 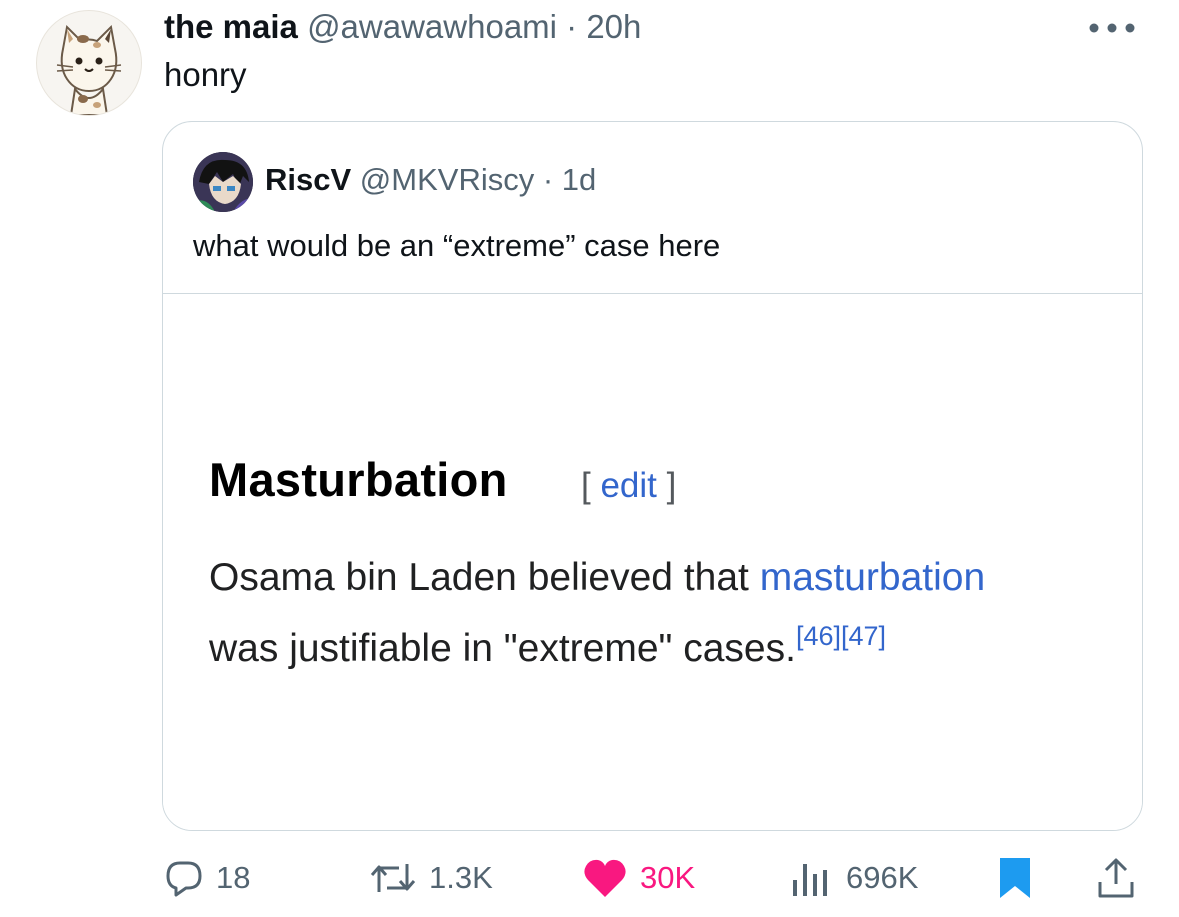 I want to click on wiki-heading: Masturbation, so click(x=358, y=479).